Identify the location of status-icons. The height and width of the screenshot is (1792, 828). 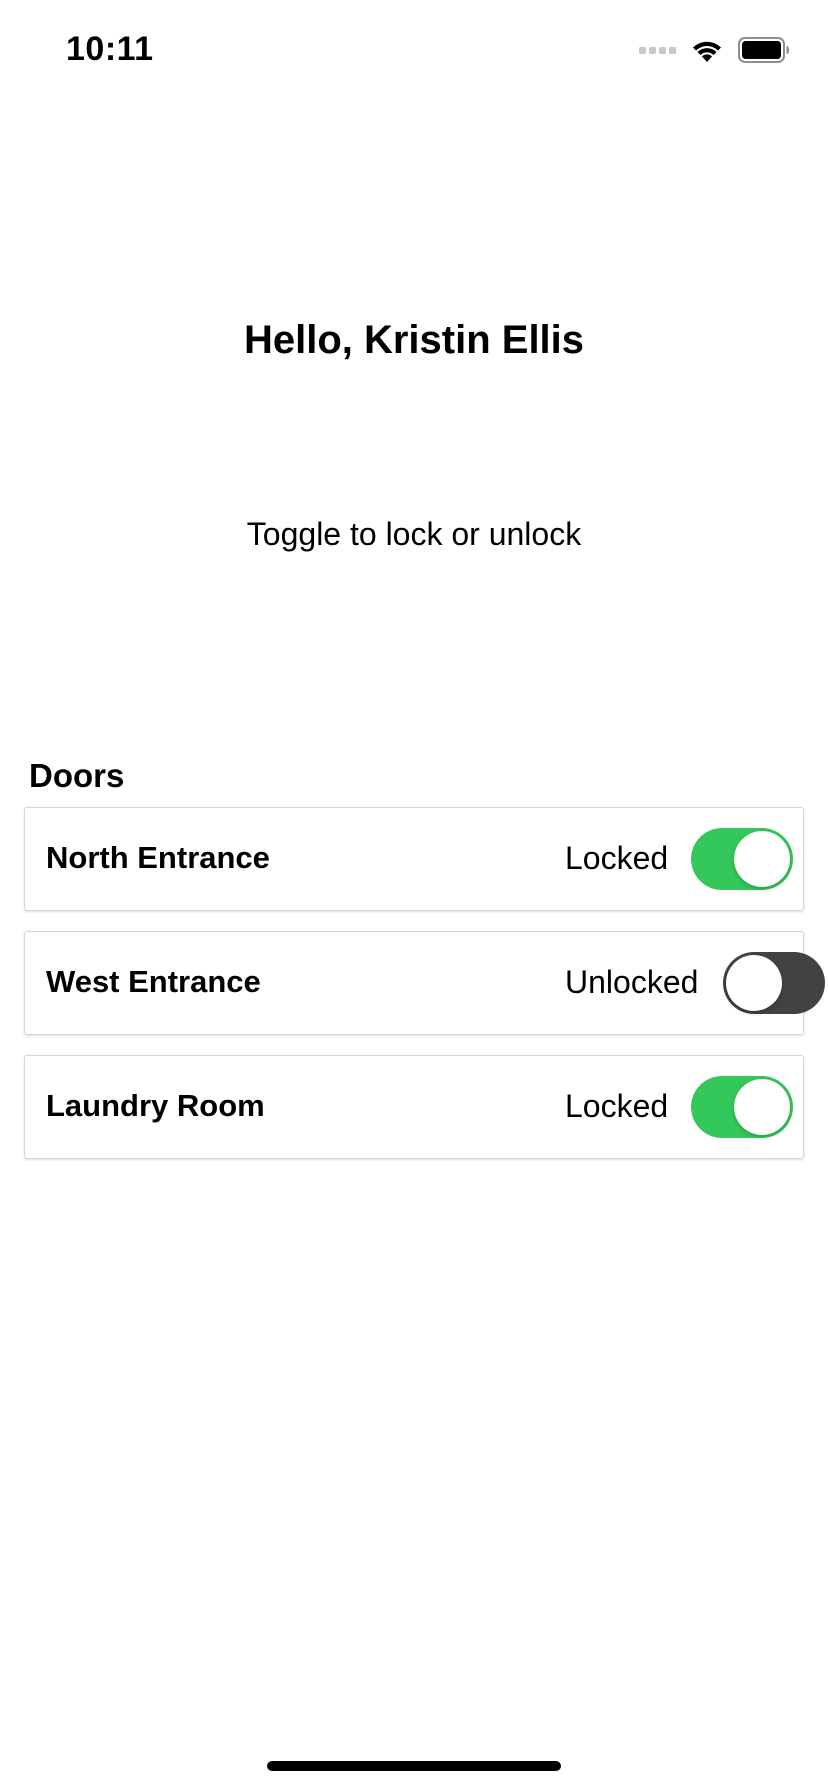
(714, 50).